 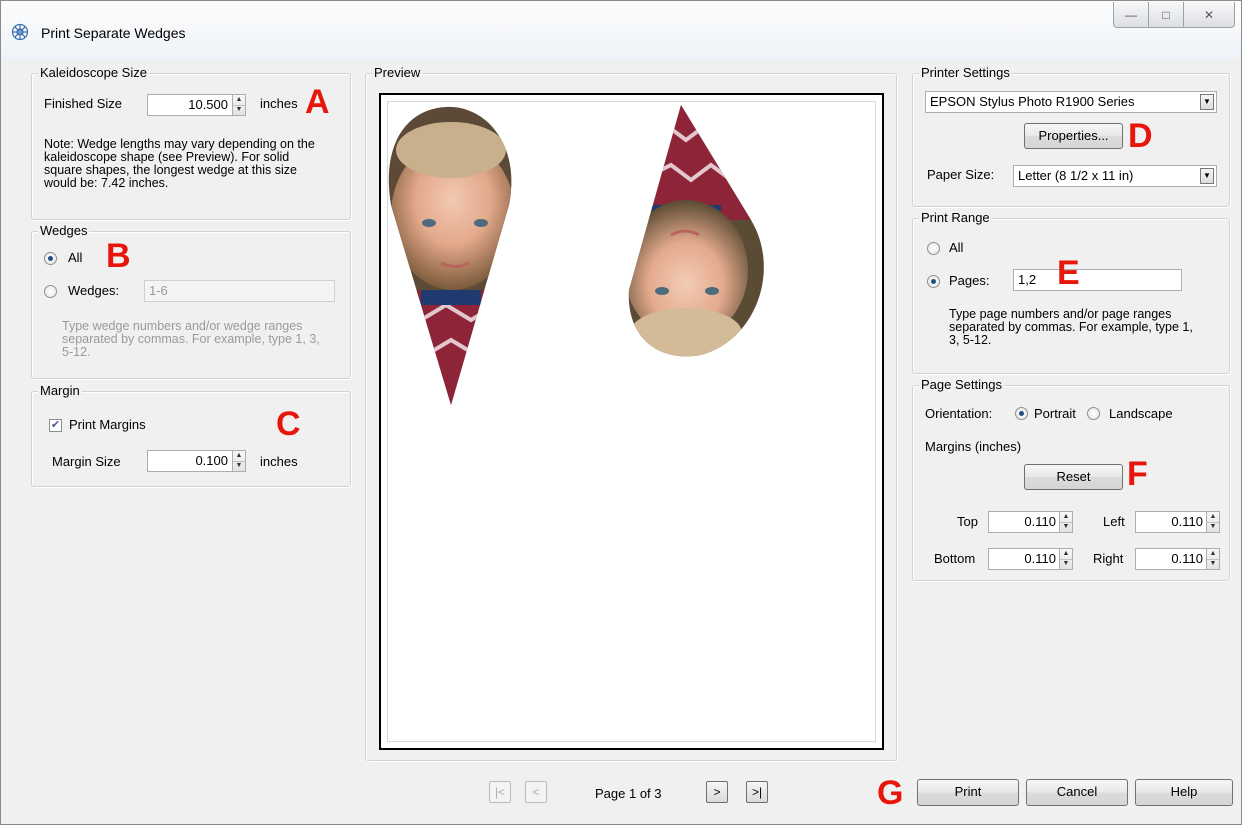 What do you see at coordinates (1024, 522) in the screenshot?
I see `top-margin-input: 0.110` at bounding box center [1024, 522].